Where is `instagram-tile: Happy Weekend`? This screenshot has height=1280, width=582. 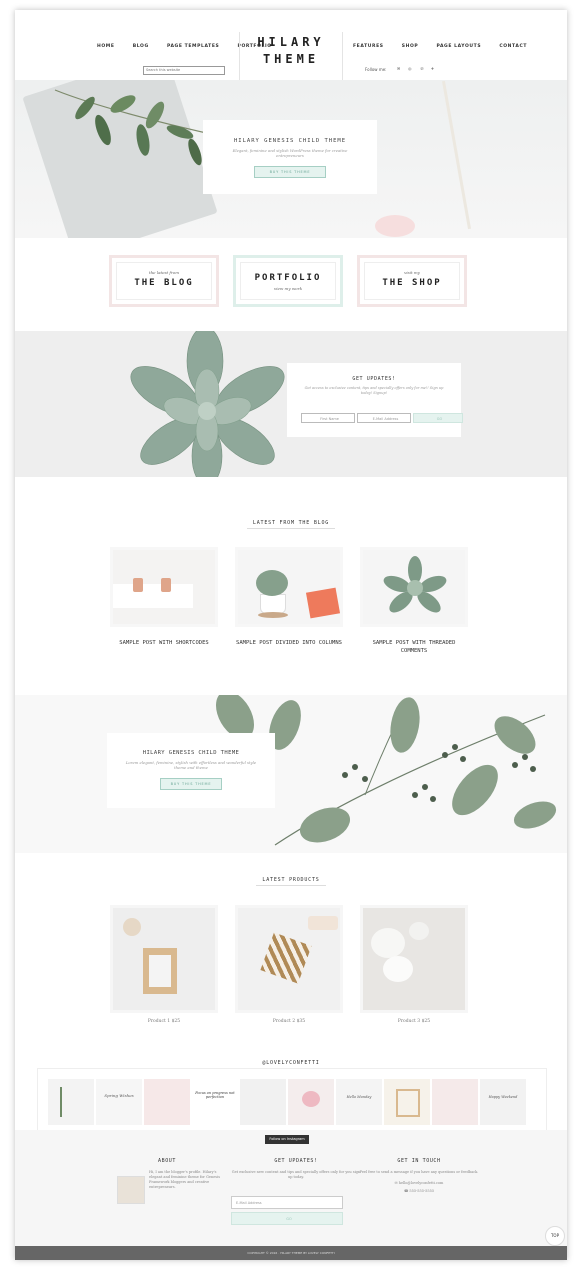
instagram-tile: Happy Weekend is located at coordinates (503, 1102).